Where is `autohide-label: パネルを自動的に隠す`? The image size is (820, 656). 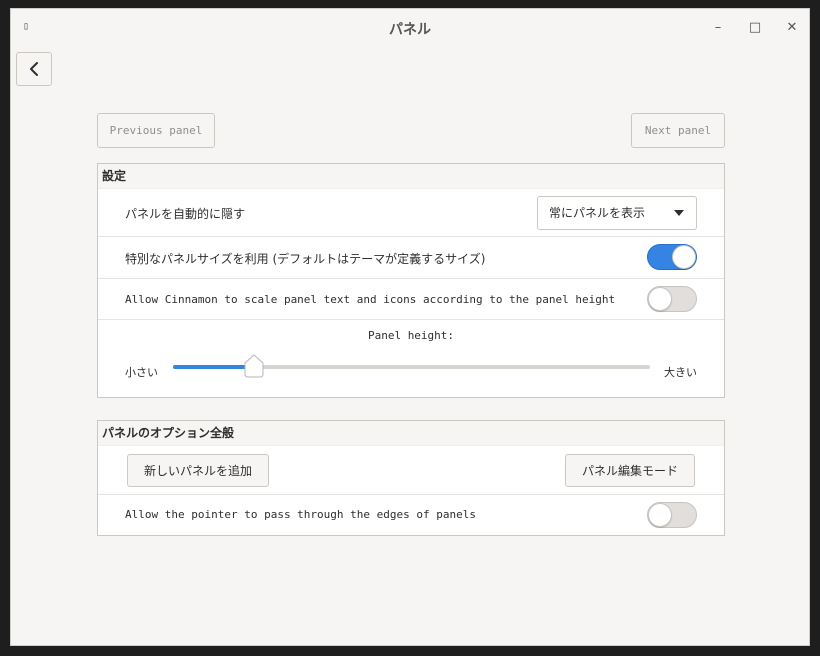 autohide-label: パネルを自動的に隠す is located at coordinates (185, 214).